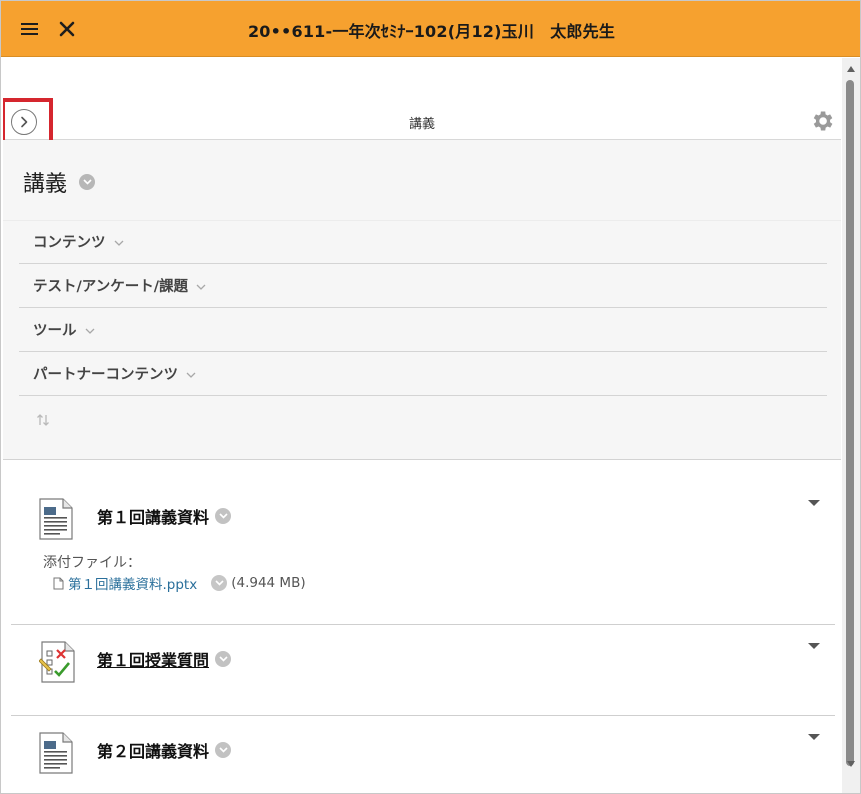 This screenshot has width=861, height=794. I want to click on nav-item-label: コンテンツ, so click(69, 243).